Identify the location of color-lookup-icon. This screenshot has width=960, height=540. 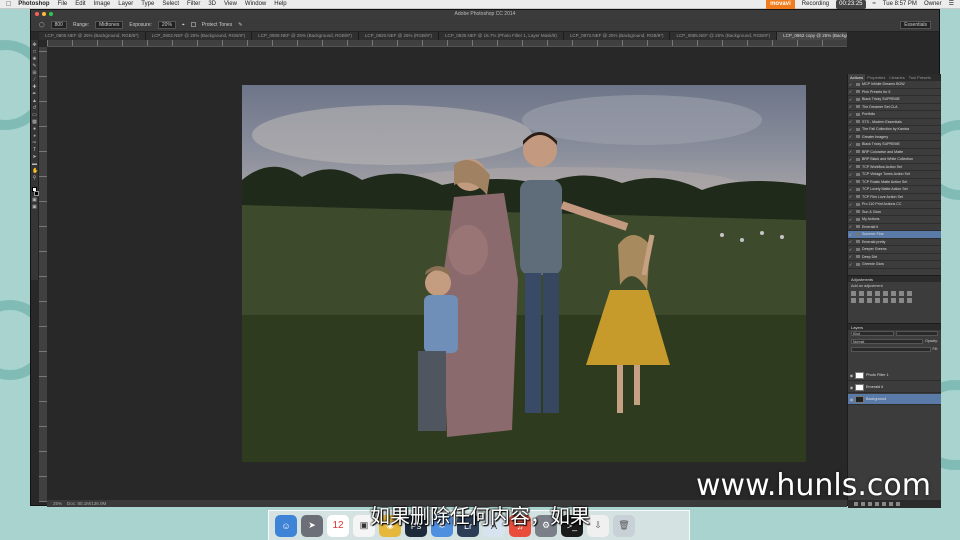
(869, 300).